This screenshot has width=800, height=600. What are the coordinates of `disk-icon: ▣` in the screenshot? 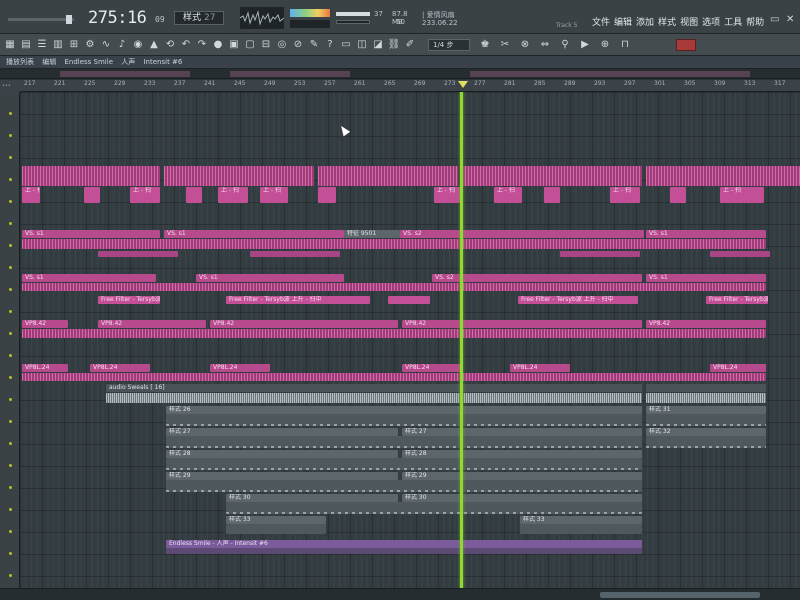 It's located at (234, 45).